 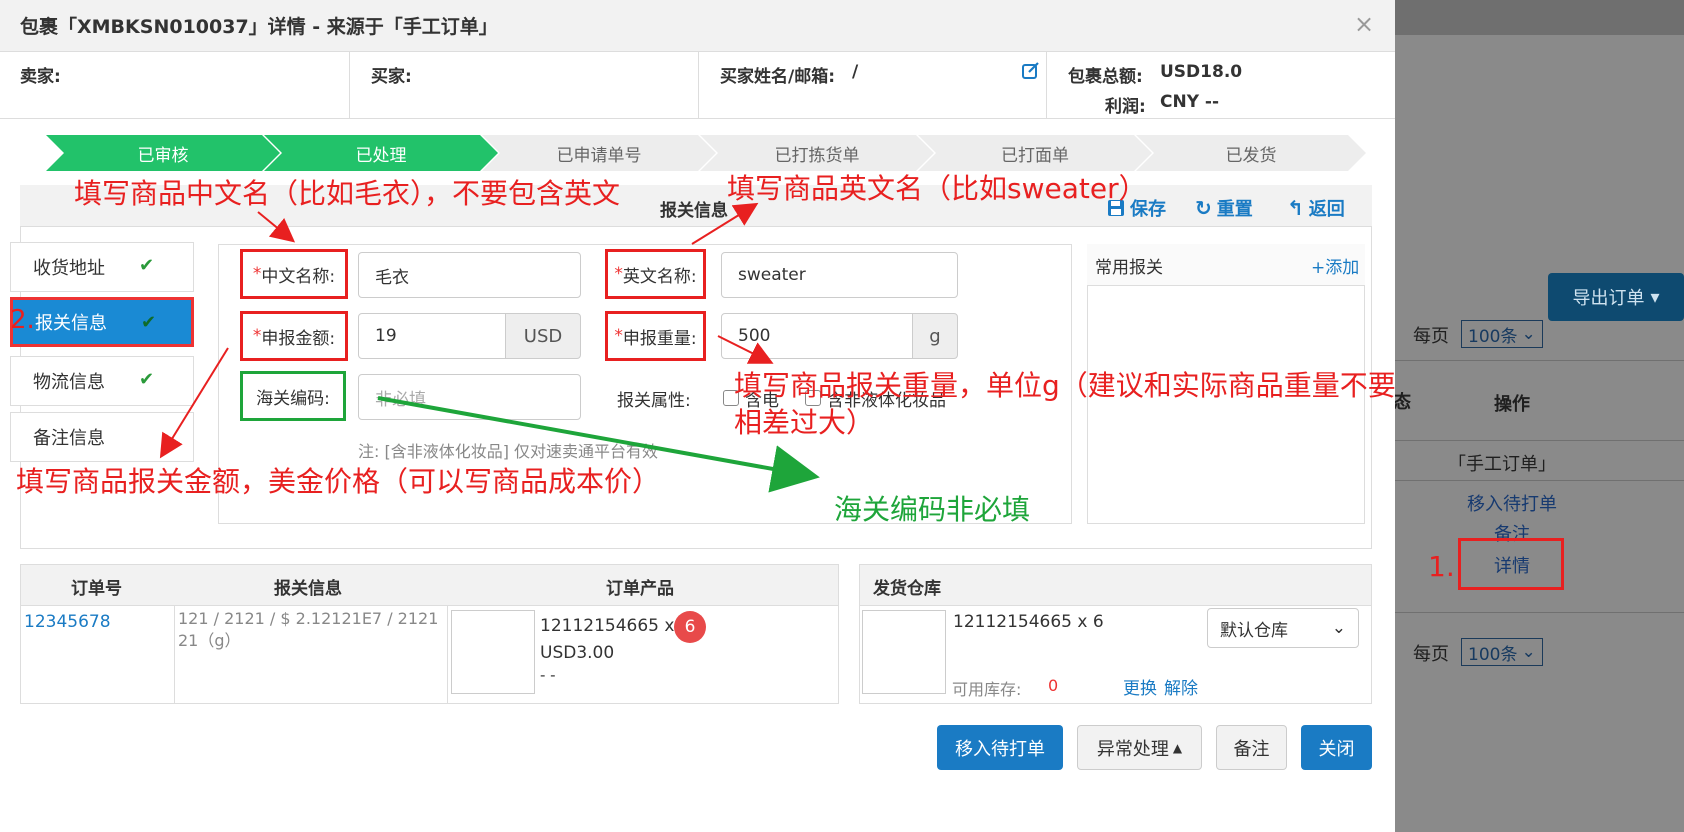 I want to click on tab-customs-info: 报关信息 ✔, so click(x=102, y=322).